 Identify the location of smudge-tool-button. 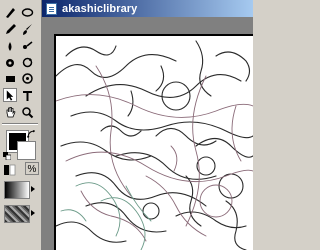
(10, 62).